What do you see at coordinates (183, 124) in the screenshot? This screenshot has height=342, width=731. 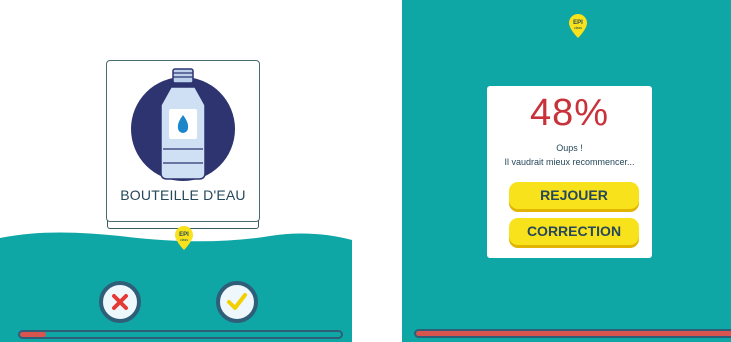 I see `water-bottle-icon` at bounding box center [183, 124].